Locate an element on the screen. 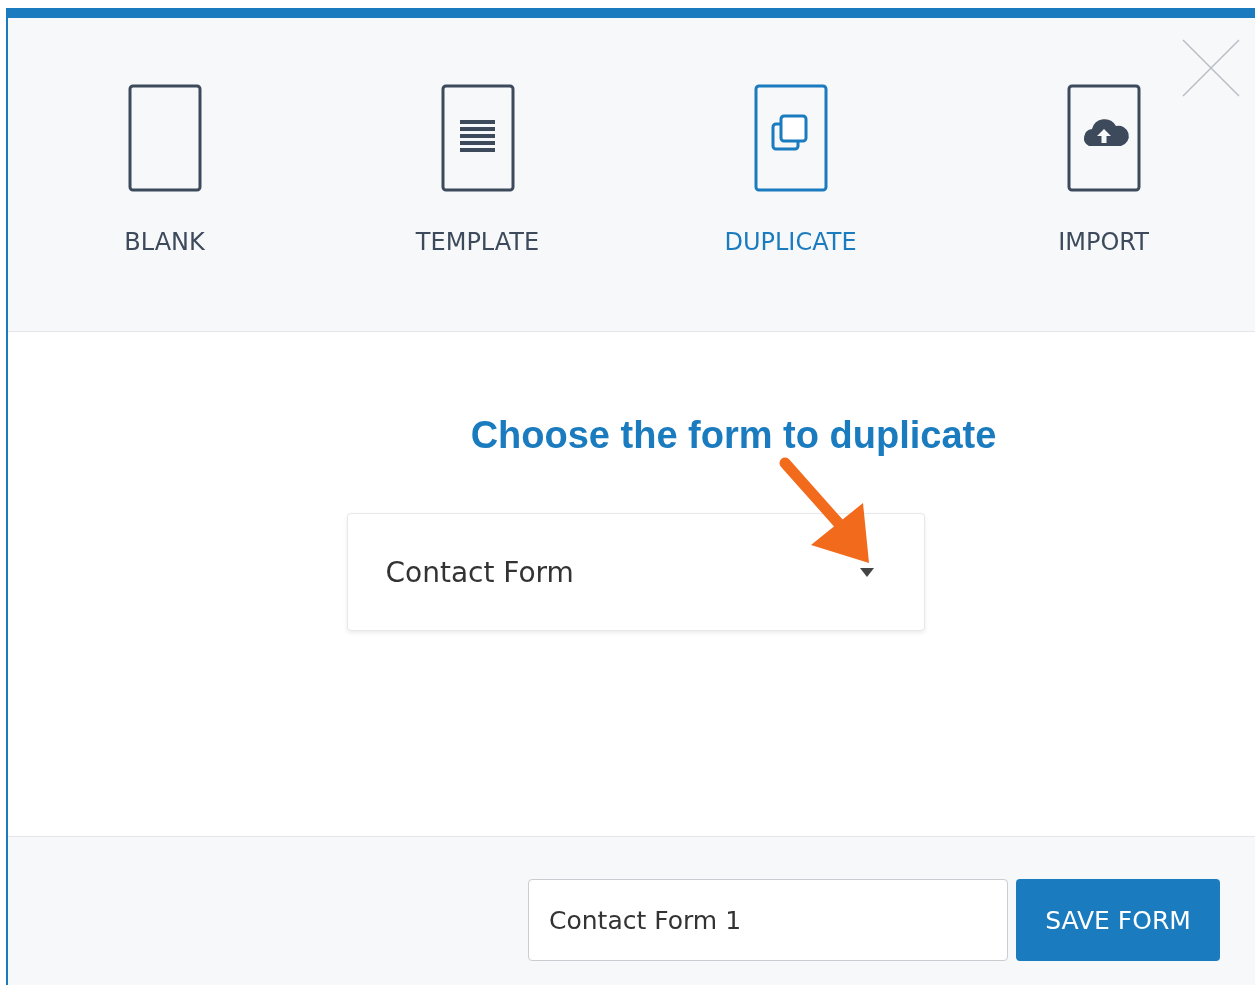  form-type-option: BLANK is located at coordinates (164, 174).